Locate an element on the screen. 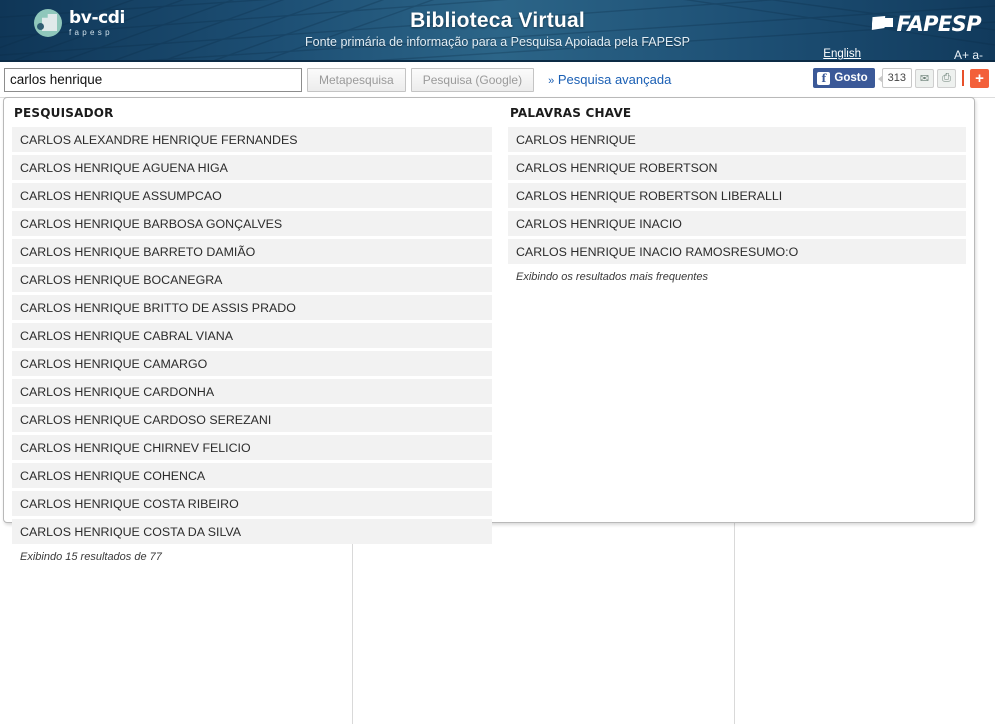  suggestion-item: CARLOS HENRIQUE CHIRNEV FELICIO is located at coordinates (252, 447).